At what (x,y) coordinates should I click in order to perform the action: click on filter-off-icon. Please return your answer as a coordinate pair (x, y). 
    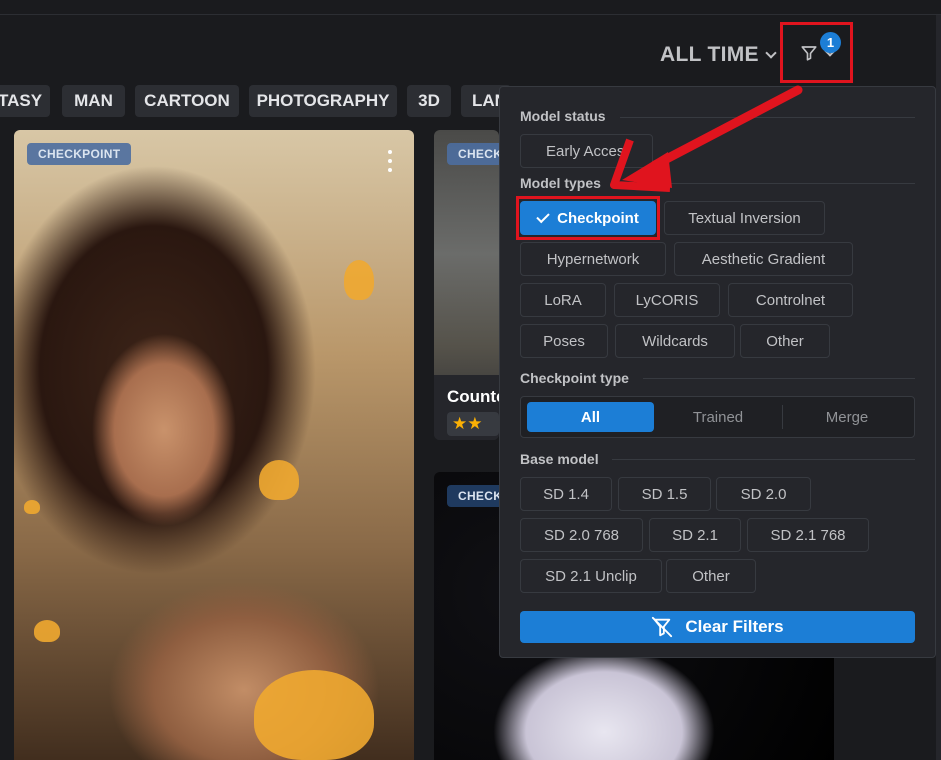
    Looking at the image, I should click on (662, 627).